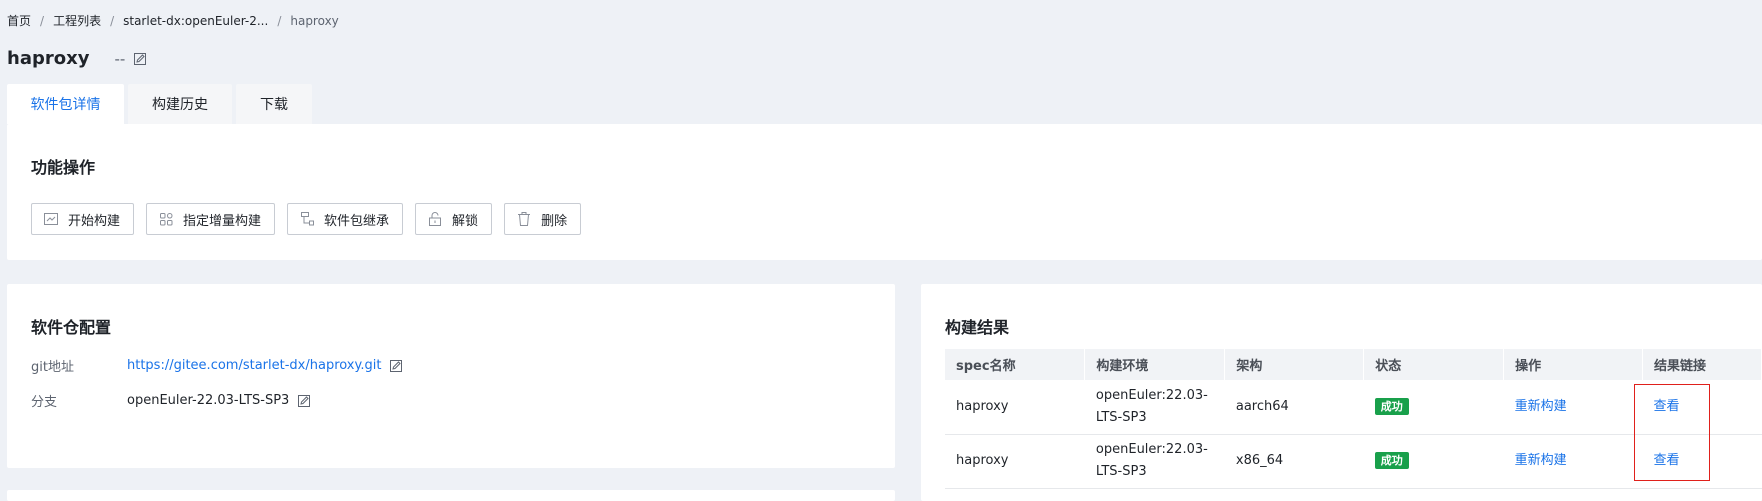 Image resolution: width=1762 pixels, height=501 pixels. What do you see at coordinates (140, 59) in the screenshot?
I see `edit-description-icon` at bounding box center [140, 59].